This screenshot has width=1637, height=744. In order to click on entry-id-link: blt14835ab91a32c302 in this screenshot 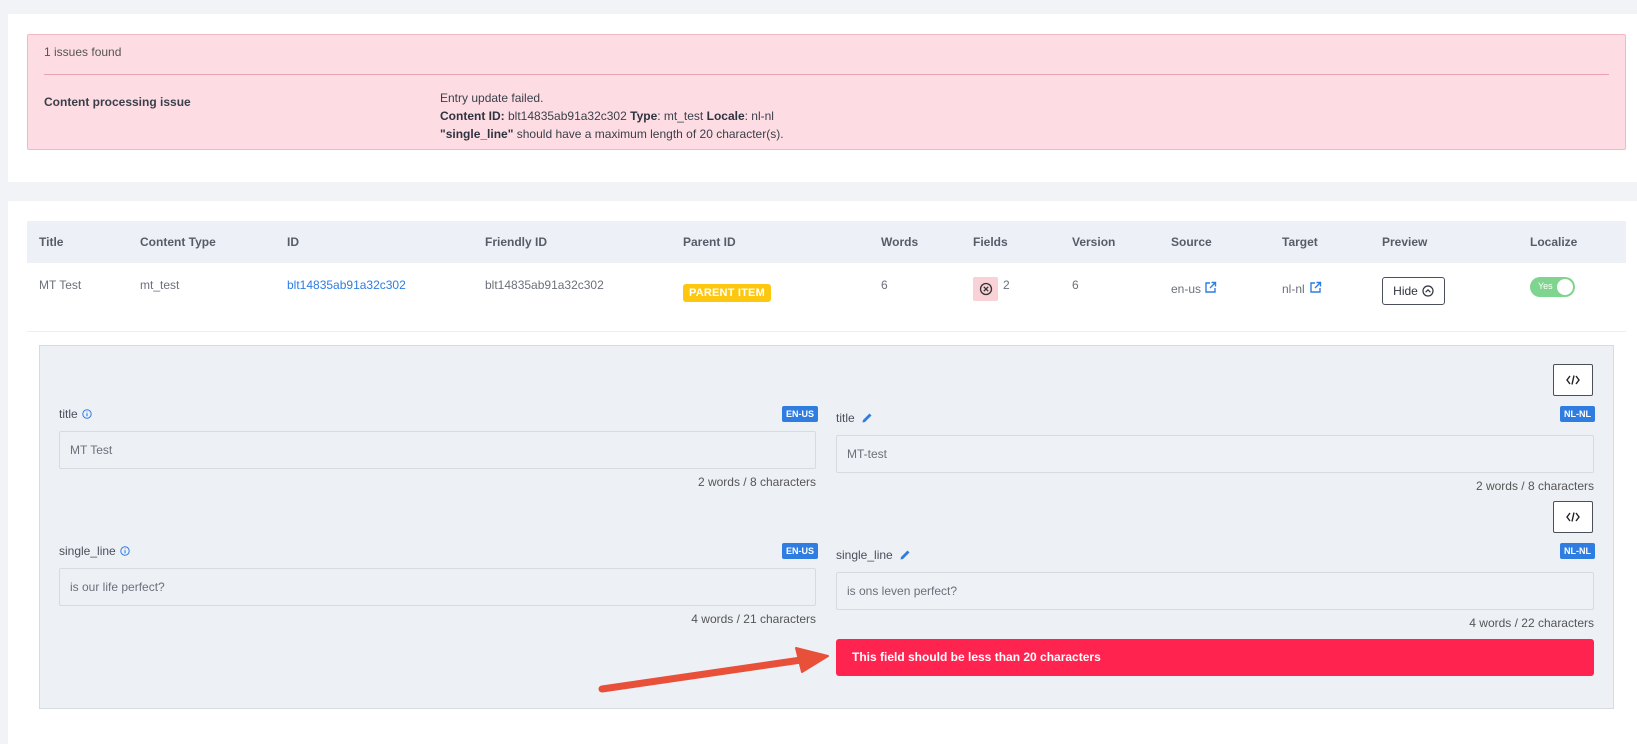, I will do `click(346, 285)`.